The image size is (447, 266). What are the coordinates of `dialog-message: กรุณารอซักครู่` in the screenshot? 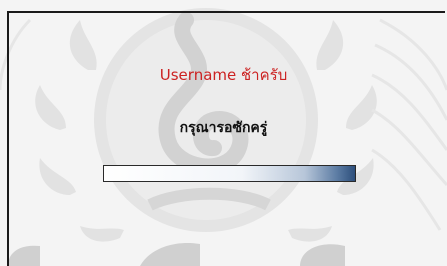 It's located at (223, 128).